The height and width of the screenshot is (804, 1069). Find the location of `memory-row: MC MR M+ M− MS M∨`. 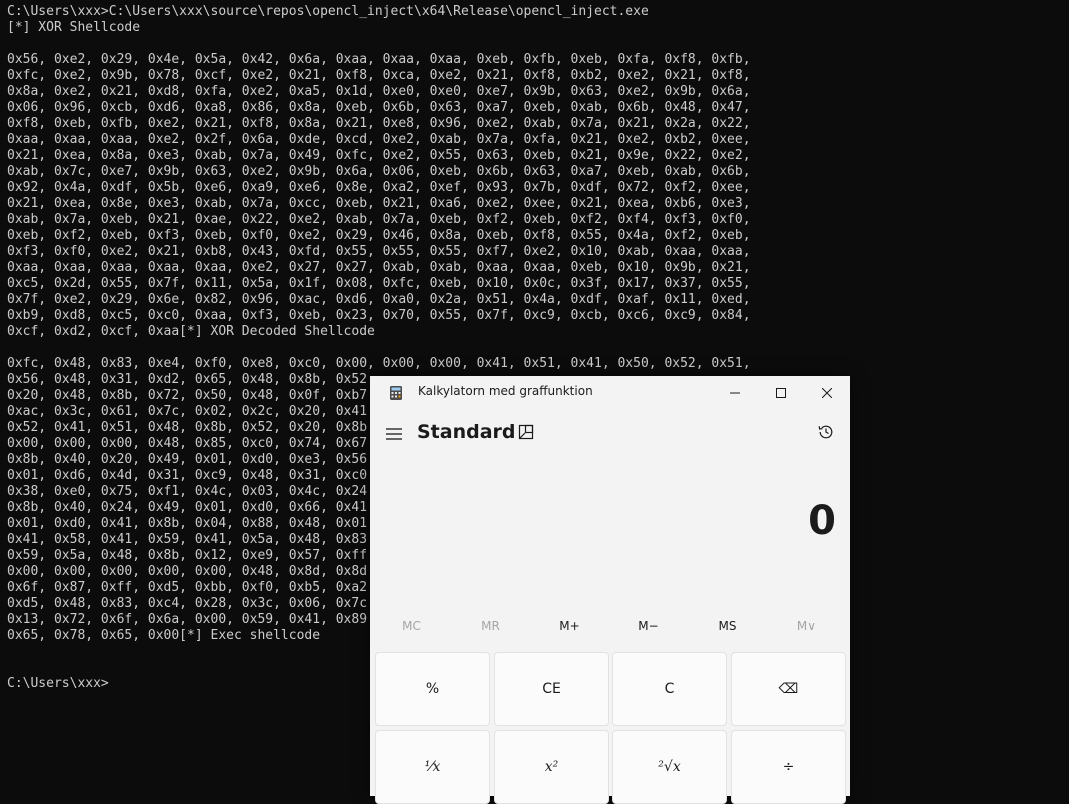

memory-row: MC MR M+ M− MS M∨ is located at coordinates (610, 626).